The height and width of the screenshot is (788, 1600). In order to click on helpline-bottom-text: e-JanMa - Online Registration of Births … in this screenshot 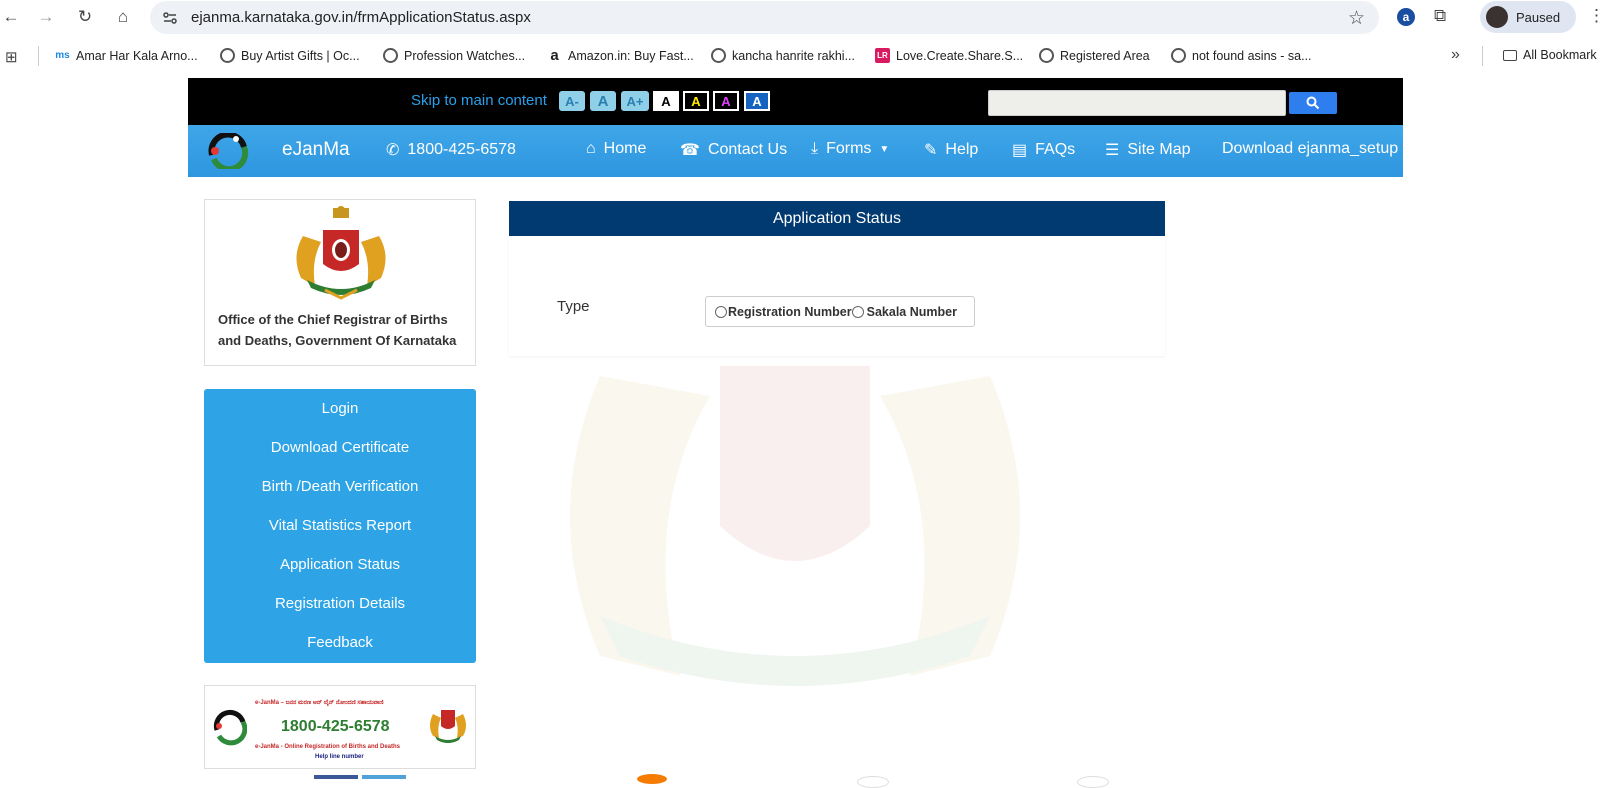, I will do `click(328, 747)`.